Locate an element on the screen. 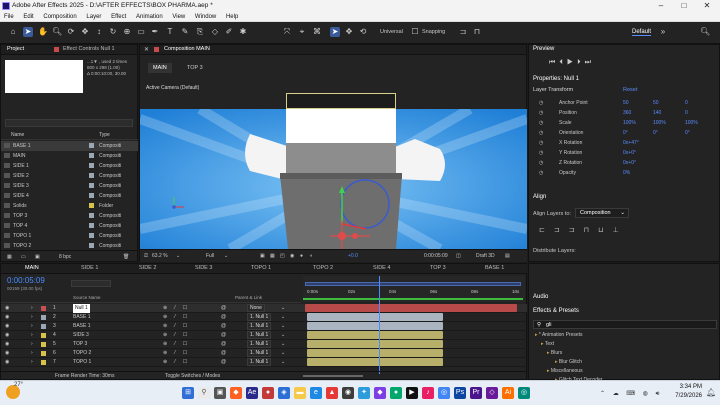 The width and height of the screenshot is (720, 405). play-icon: ▶ is located at coordinates (572, 62).